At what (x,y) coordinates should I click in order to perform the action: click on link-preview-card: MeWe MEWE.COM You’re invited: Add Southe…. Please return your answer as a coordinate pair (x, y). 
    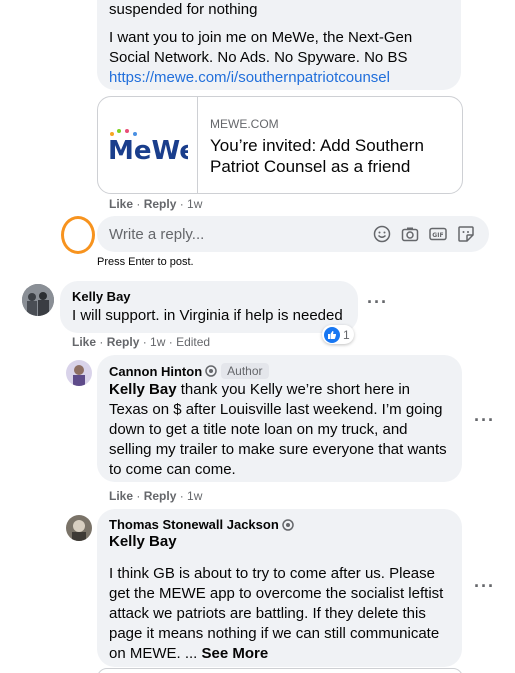
    Looking at the image, I should click on (280, 145).